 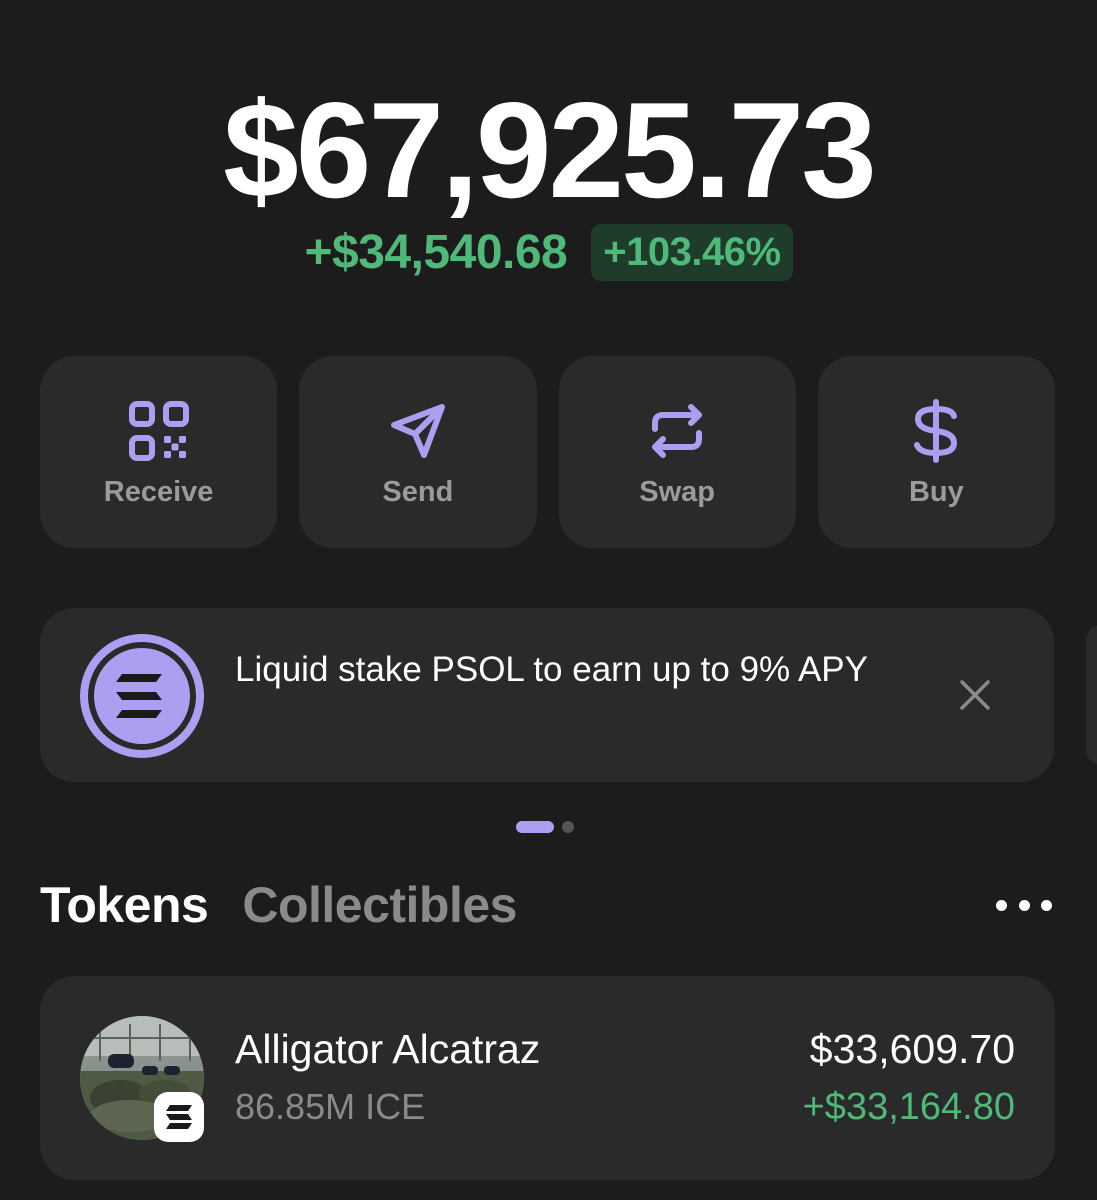 What do you see at coordinates (568, 827) in the screenshot?
I see `pager-dot` at bounding box center [568, 827].